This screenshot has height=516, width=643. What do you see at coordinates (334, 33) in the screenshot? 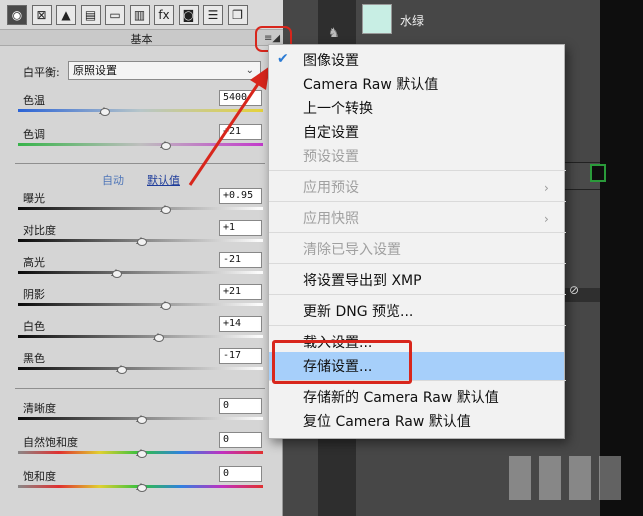
I see `ghost-tool-icon: ♞` at bounding box center [334, 33].